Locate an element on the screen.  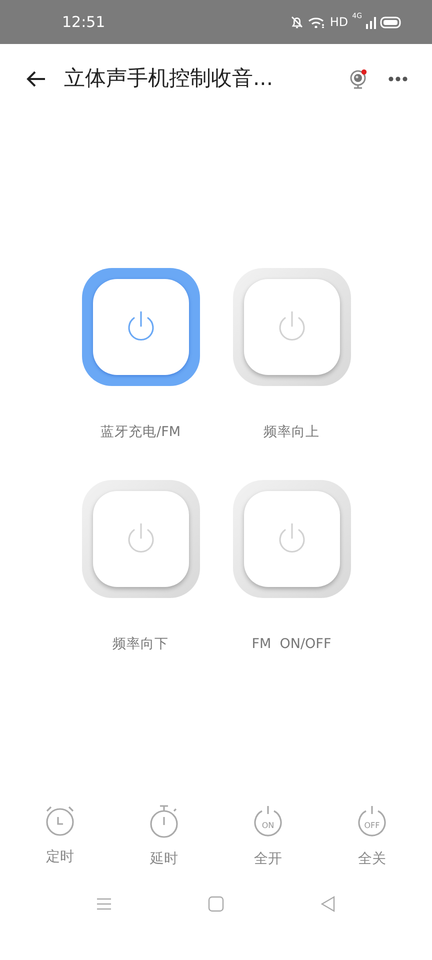
switch-label: FM ON/OFF is located at coordinates (292, 644).